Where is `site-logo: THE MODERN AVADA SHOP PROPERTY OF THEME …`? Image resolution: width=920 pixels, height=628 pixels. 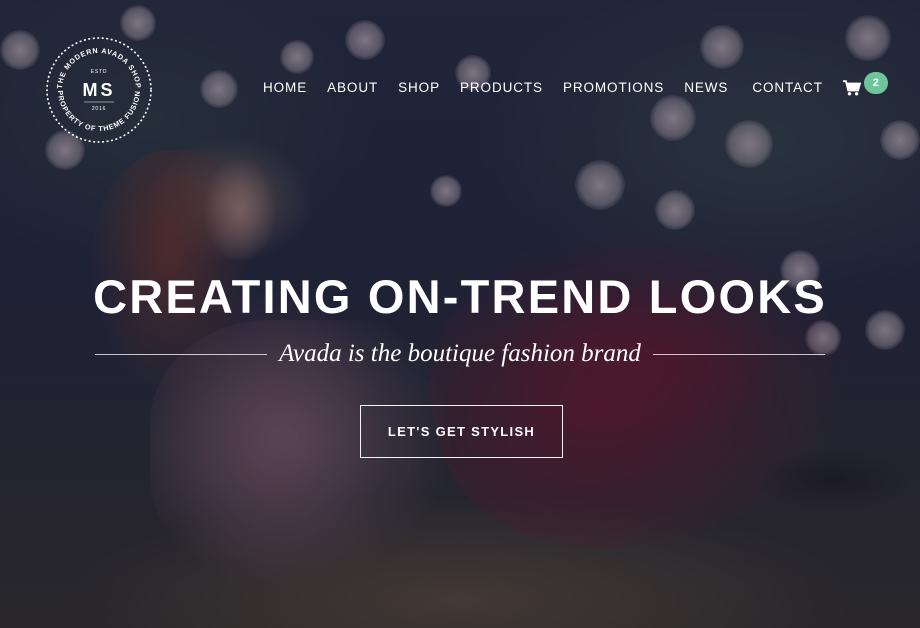 site-logo: THE MODERN AVADA SHOP PROPERTY OF THEME … is located at coordinates (99, 90).